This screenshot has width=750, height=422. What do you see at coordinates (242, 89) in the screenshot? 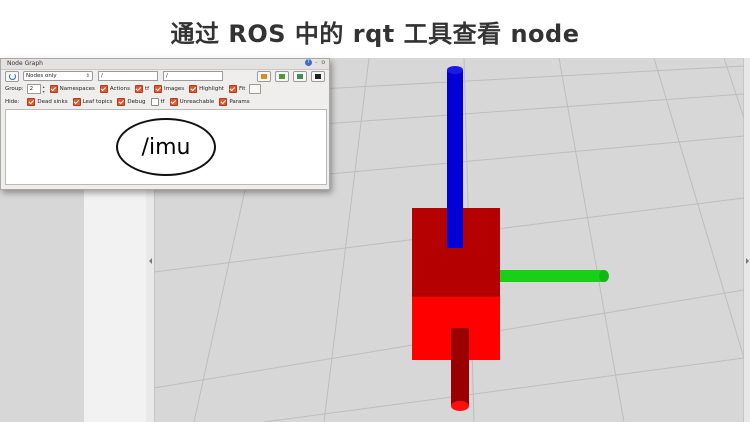
I see `fit-label: Fit` at bounding box center [242, 89].